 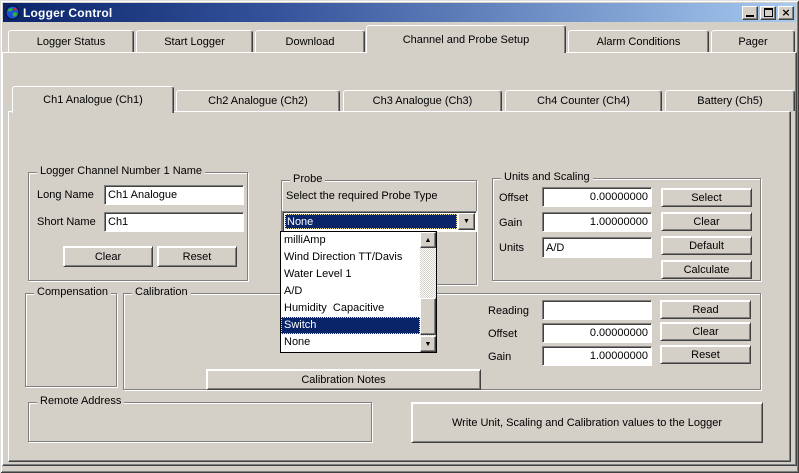 I want to click on tab-pager: Pager, so click(x=753, y=41).